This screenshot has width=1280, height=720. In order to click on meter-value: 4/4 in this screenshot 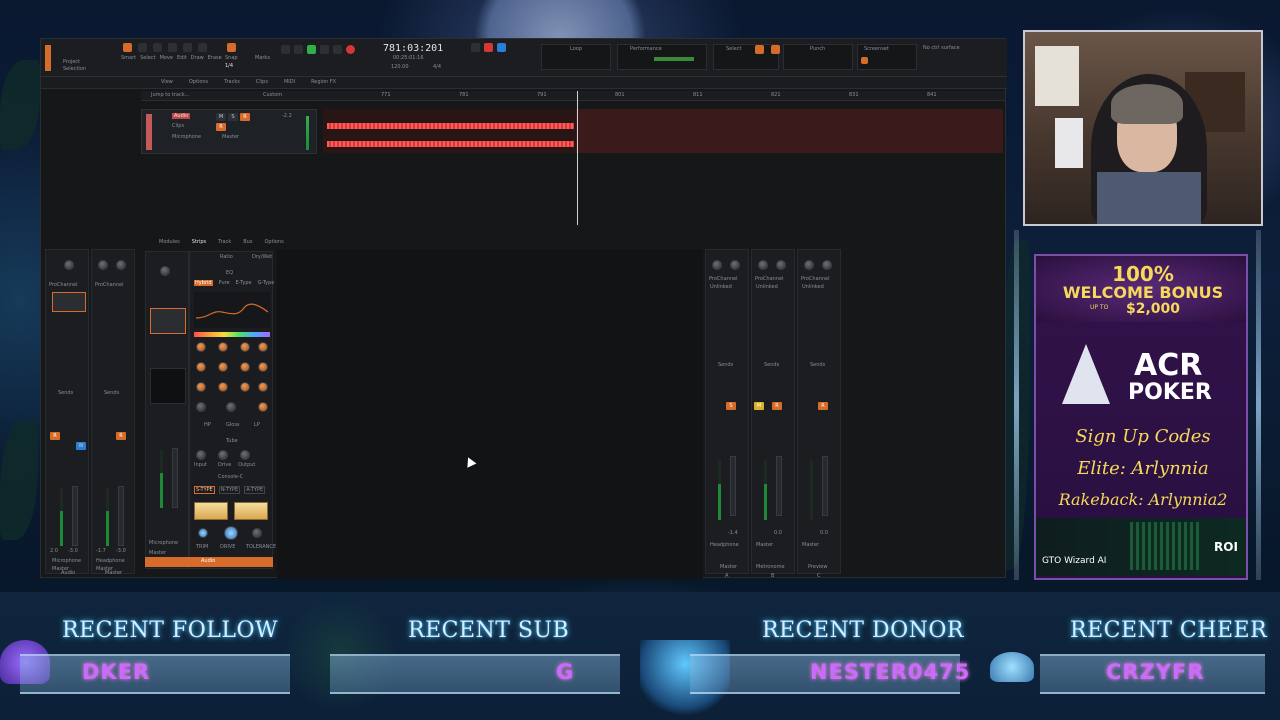, I will do `click(437, 67)`.